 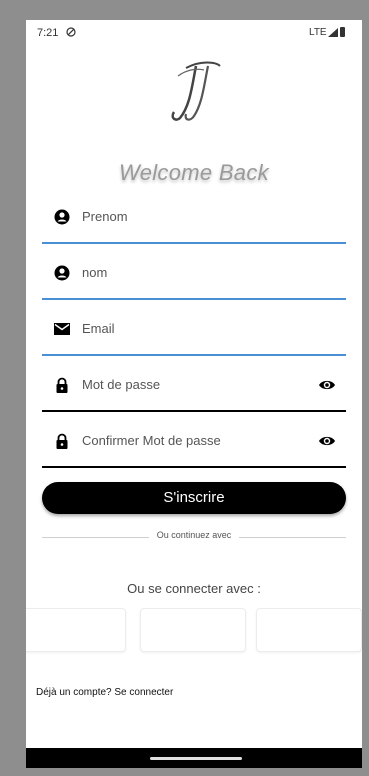 I want to click on do-not-disturb-icon, so click(x=71, y=32).